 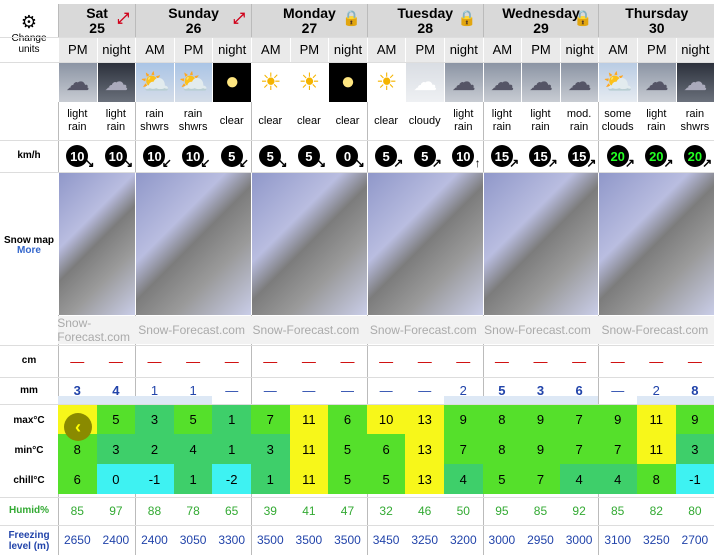 I want to click on humidity-value: 85, so click(x=618, y=511).